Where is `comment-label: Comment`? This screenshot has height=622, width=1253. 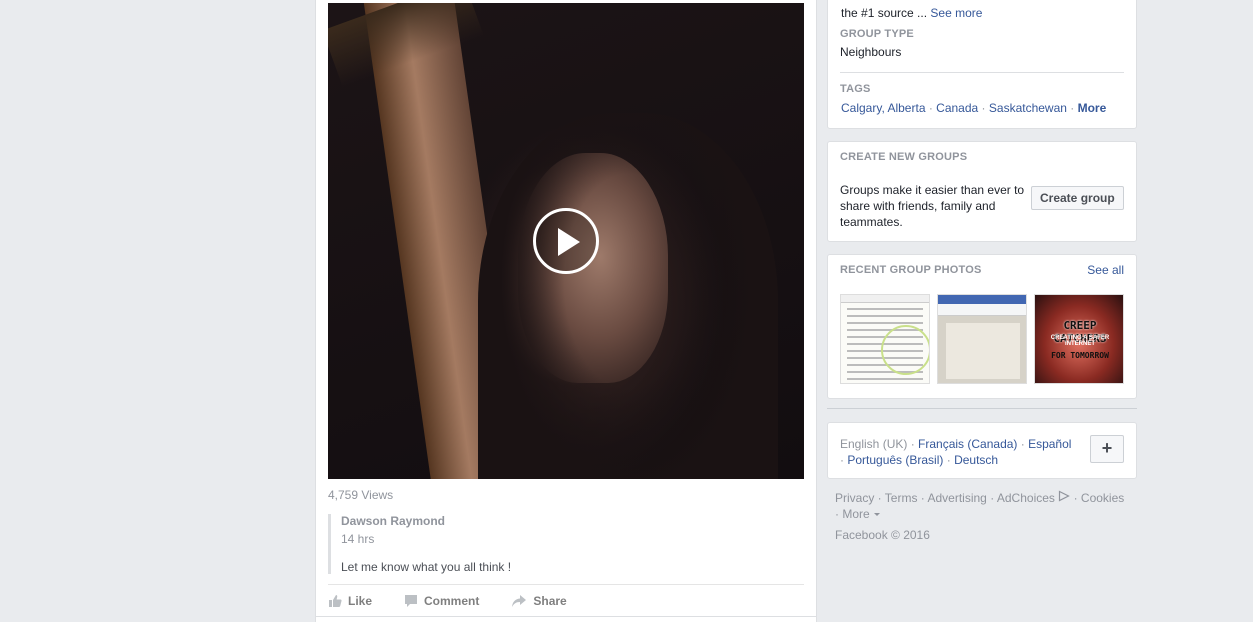
comment-label: Comment is located at coordinates (452, 600).